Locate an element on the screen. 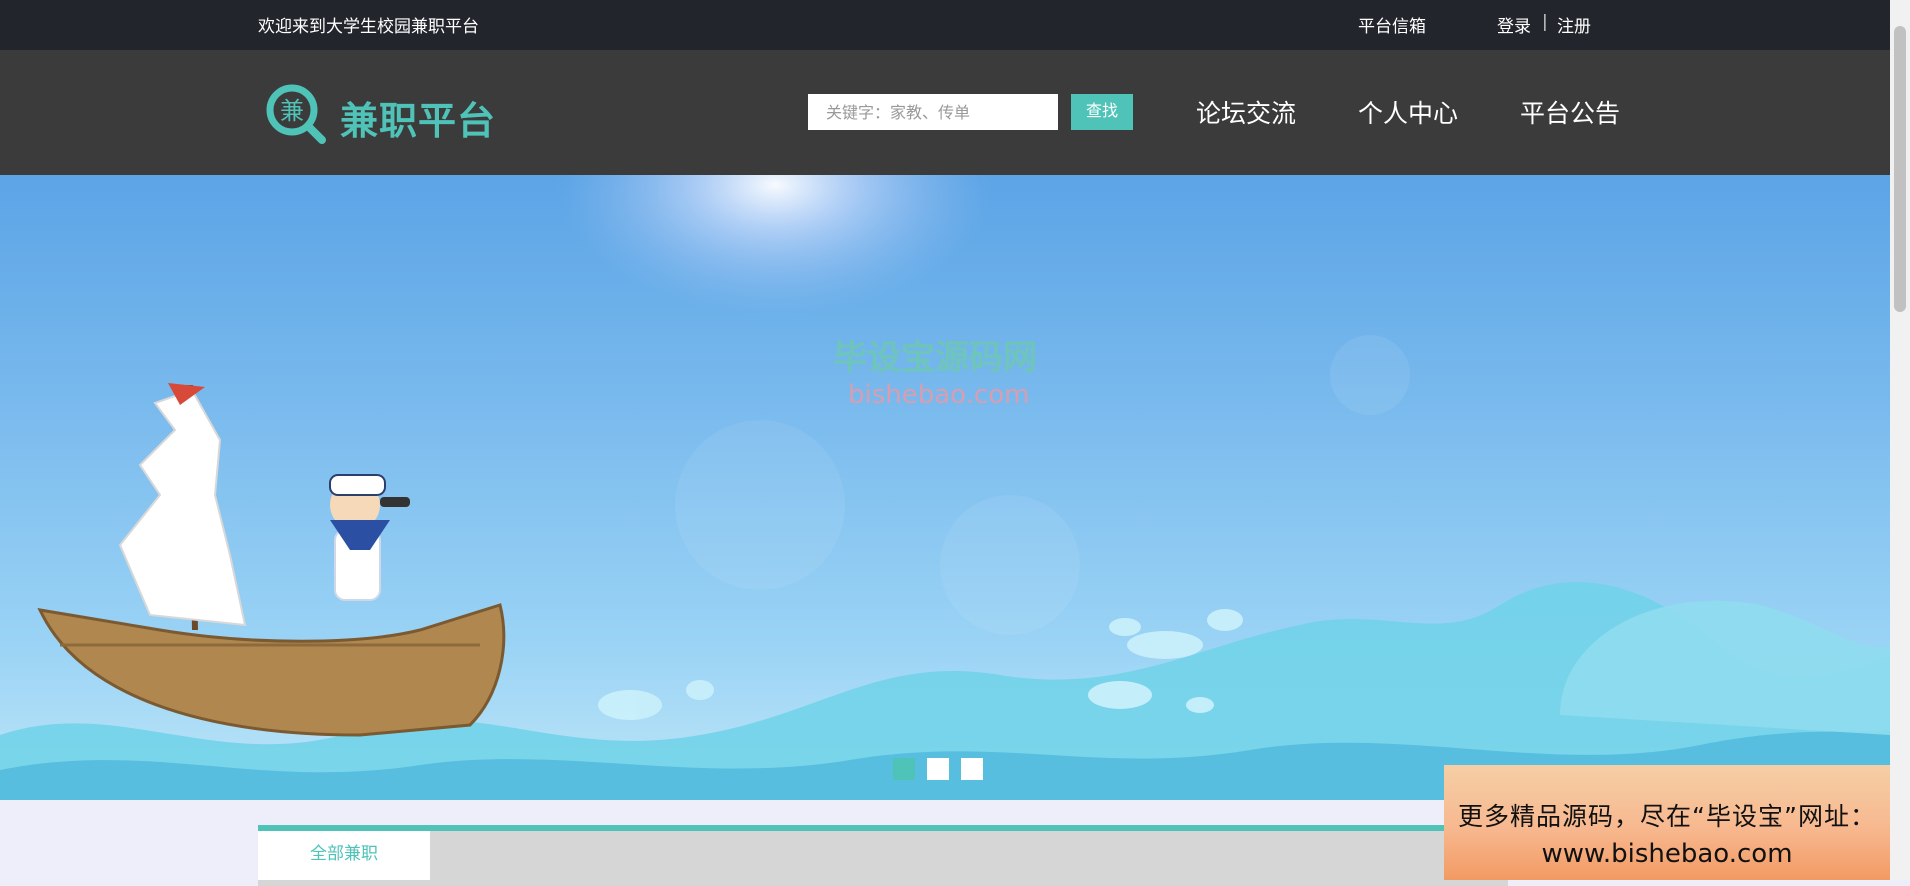 Image resolution: width=1910 pixels, height=886 pixels. search-input is located at coordinates (933, 112).